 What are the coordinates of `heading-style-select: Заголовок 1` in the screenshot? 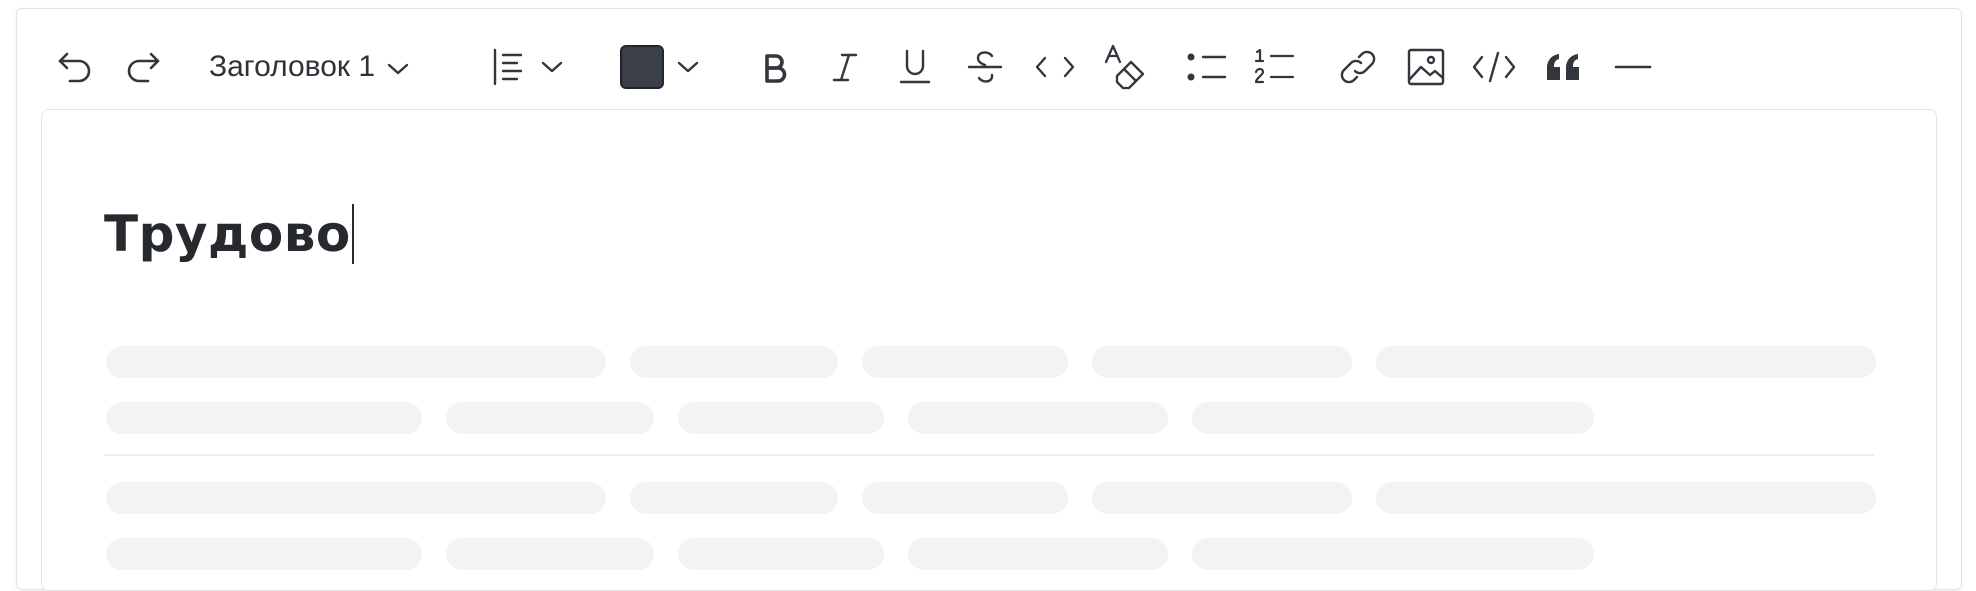 It's located at (309, 67).